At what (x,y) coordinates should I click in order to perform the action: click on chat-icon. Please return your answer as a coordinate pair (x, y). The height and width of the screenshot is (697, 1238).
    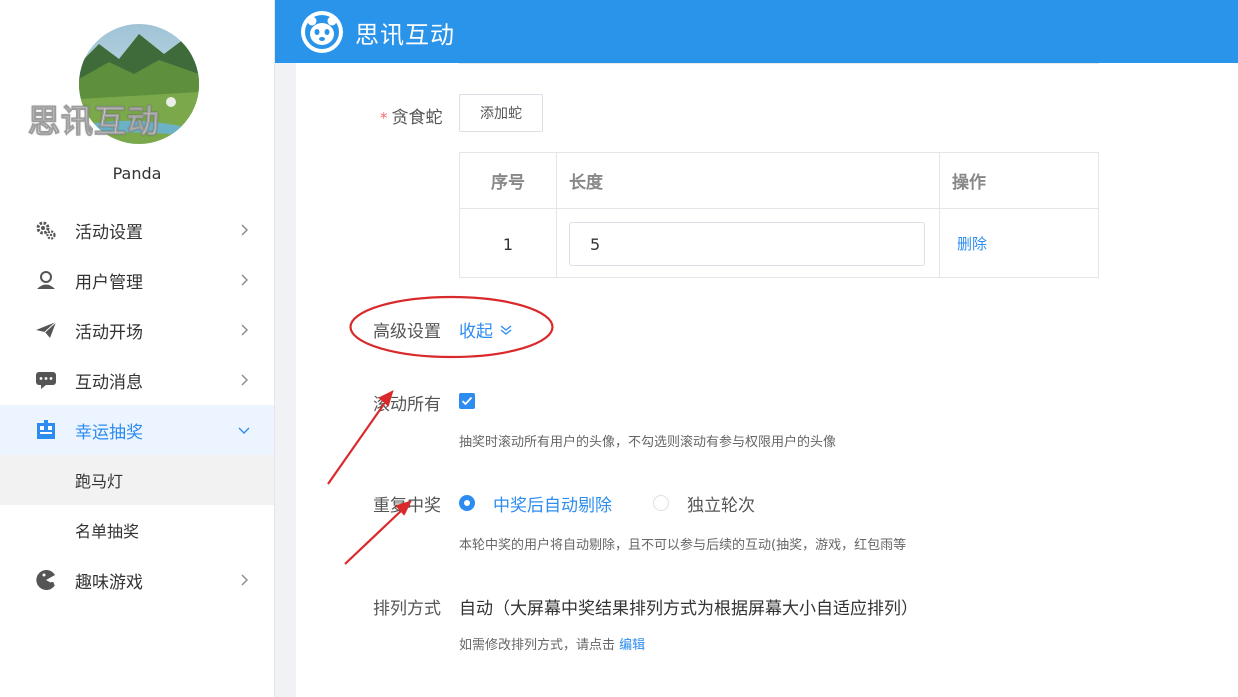
    Looking at the image, I should click on (46, 380).